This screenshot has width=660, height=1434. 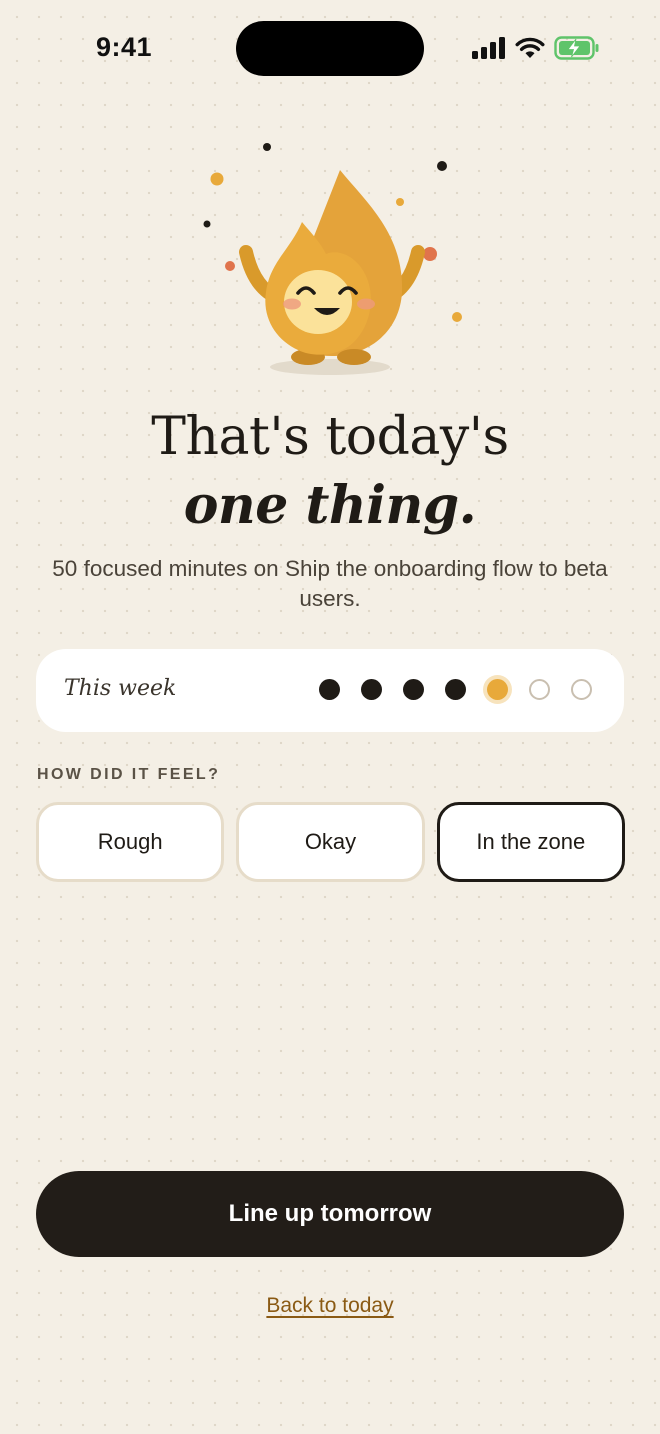 I want to click on headline-line-1: That's today's, so click(x=330, y=437).